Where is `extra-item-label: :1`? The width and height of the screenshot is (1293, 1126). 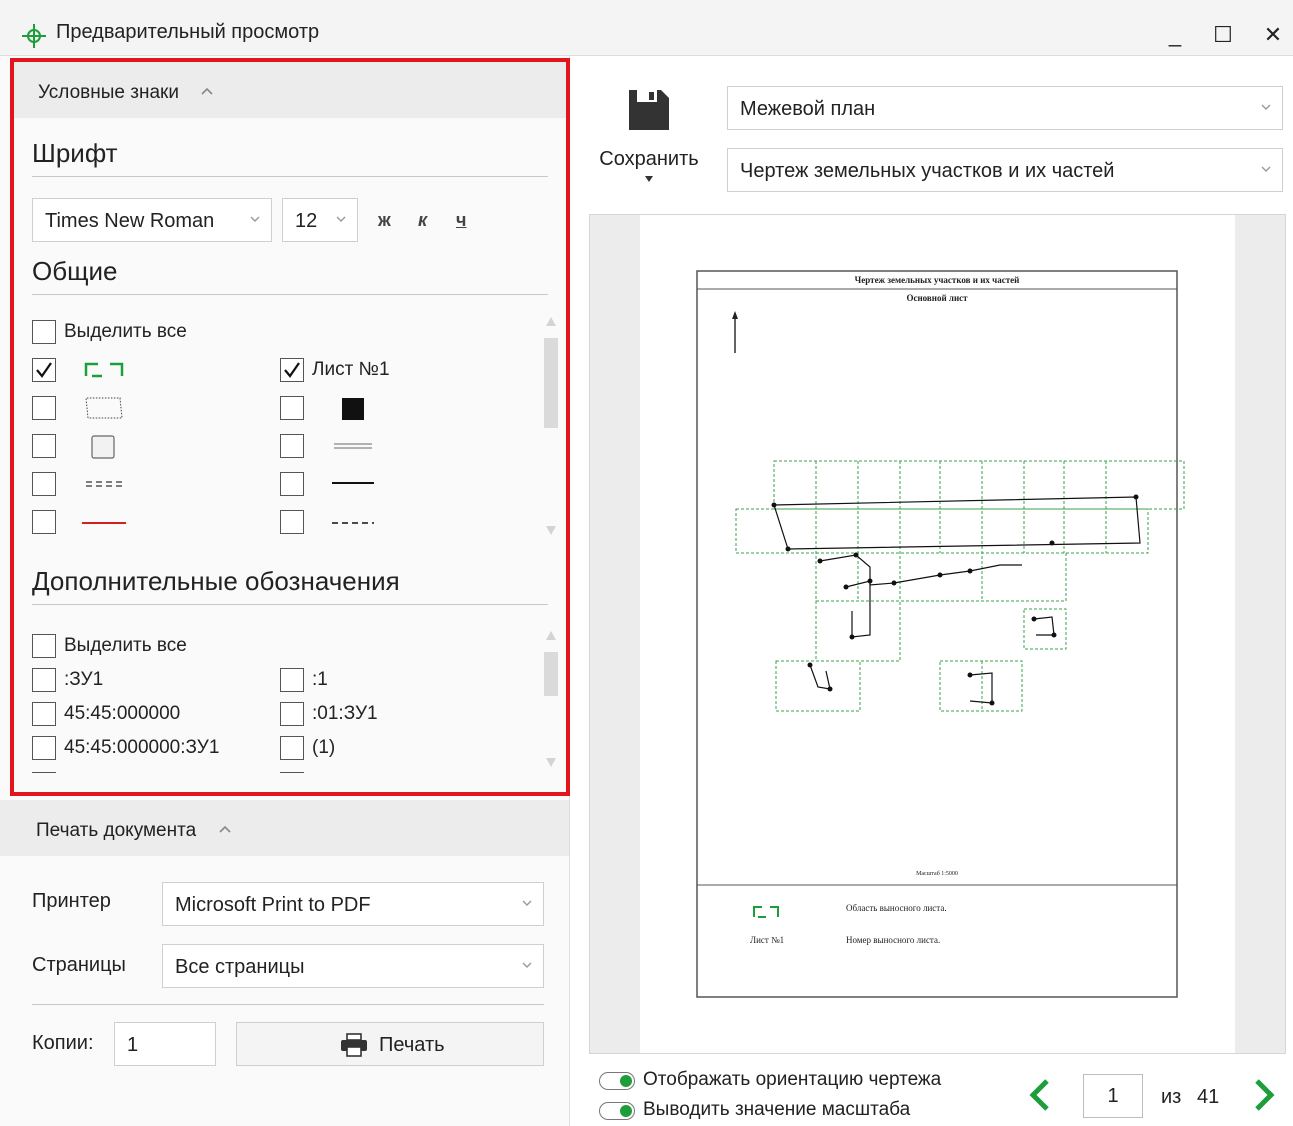
extra-item-label: :1 is located at coordinates (320, 679).